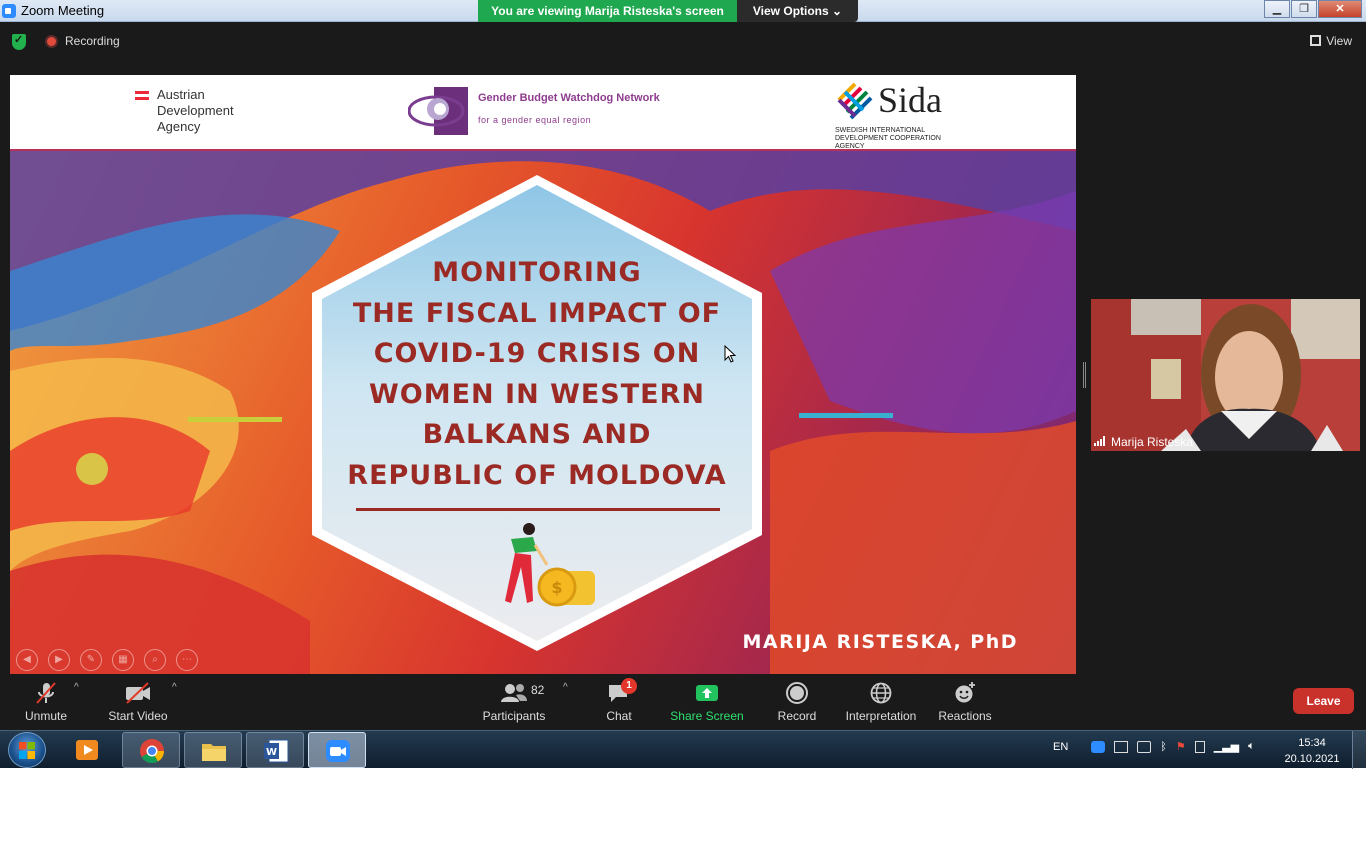 The height and width of the screenshot is (864, 1366). Describe the element at coordinates (138, 693) in the screenshot. I see `video-off-icon` at that location.